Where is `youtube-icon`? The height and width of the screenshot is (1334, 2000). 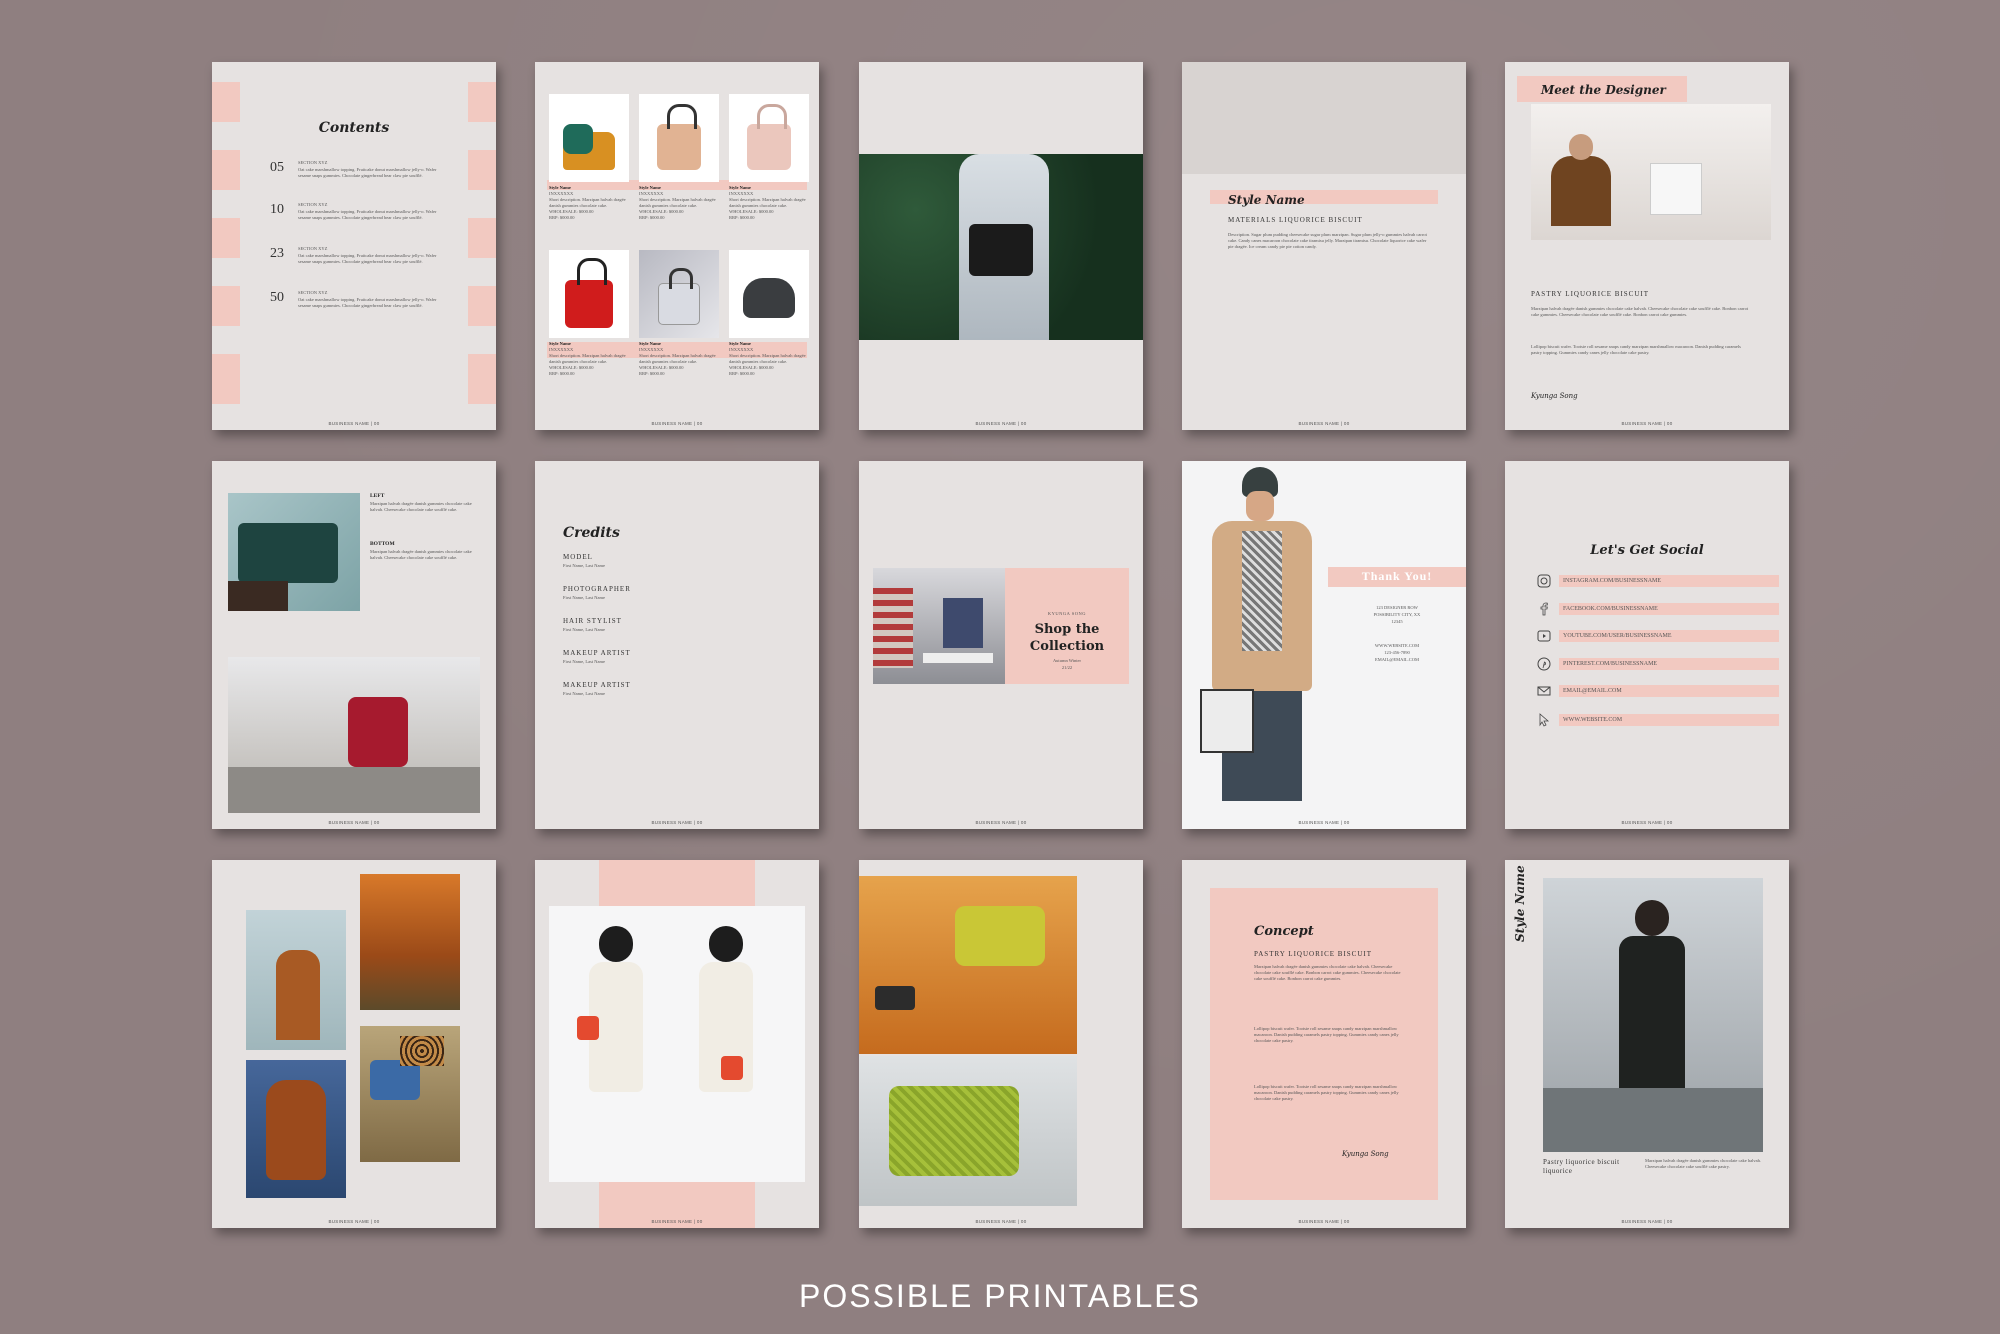 youtube-icon is located at coordinates (1544, 636).